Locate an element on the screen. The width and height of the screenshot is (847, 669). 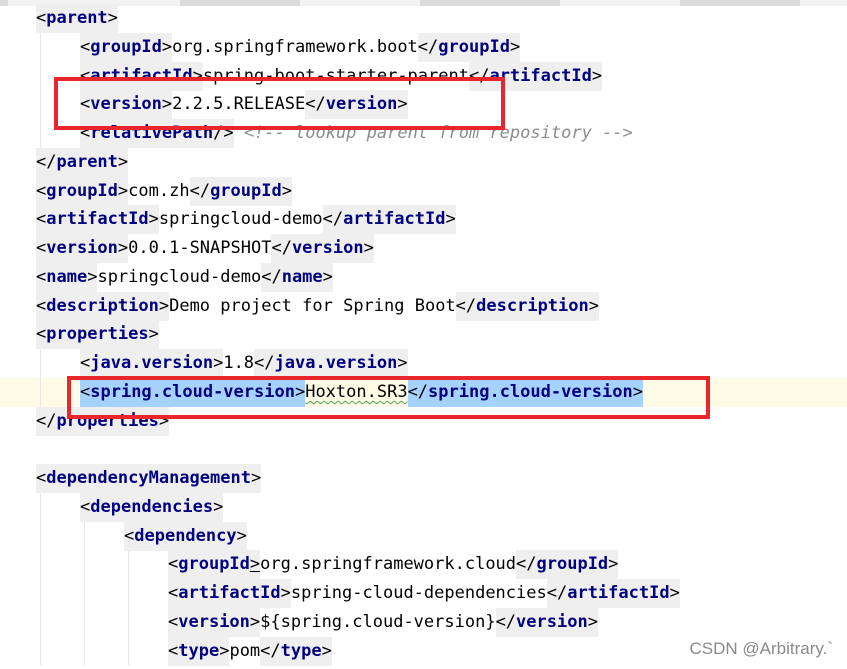
code-line: < dependency > is located at coordinates (185, 536).